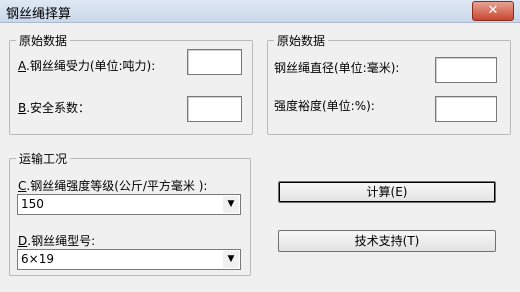  What do you see at coordinates (260, 11) in the screenshot?
I see `title-bar: 钢丝绳择算 ✕` at bounding box center [260, 11].